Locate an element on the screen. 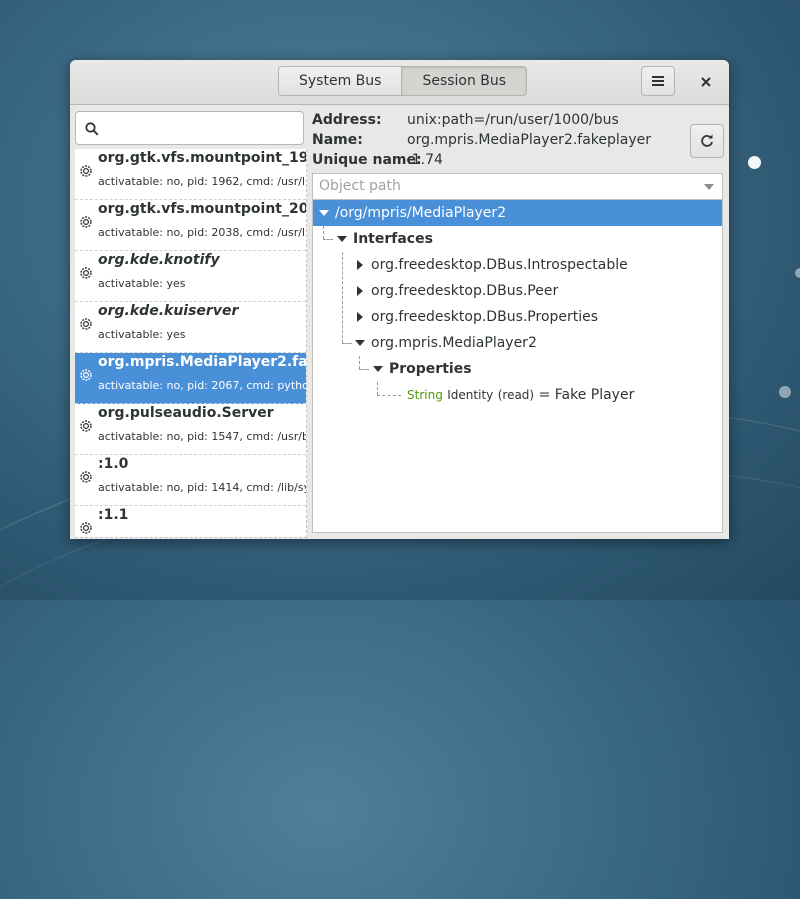  bus-name: org.mpris.MediaPlayer2.fakeplayer is located at coordinates (202, 362).